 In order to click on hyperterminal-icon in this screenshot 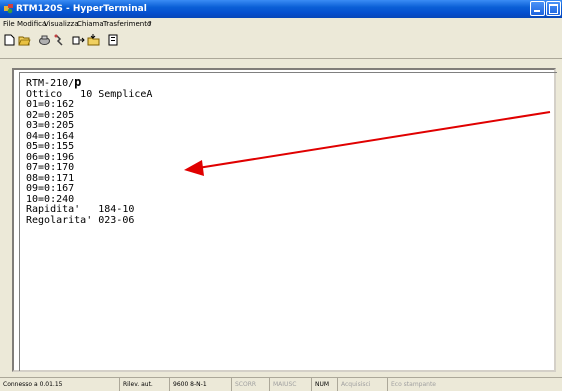, I will do `click(8, 9)`.